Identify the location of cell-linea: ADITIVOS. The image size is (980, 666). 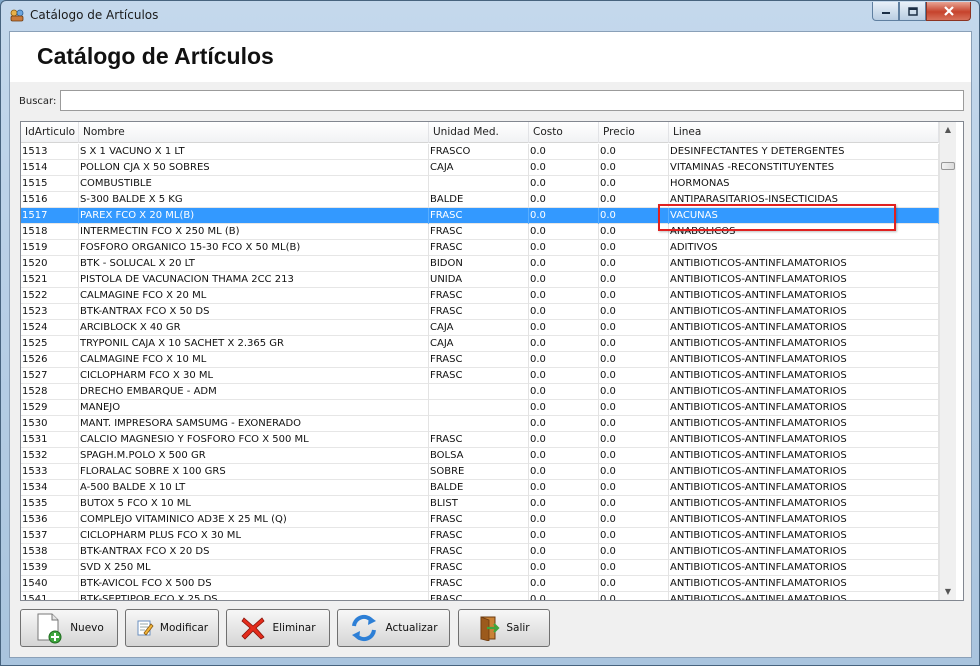
(804, 248).